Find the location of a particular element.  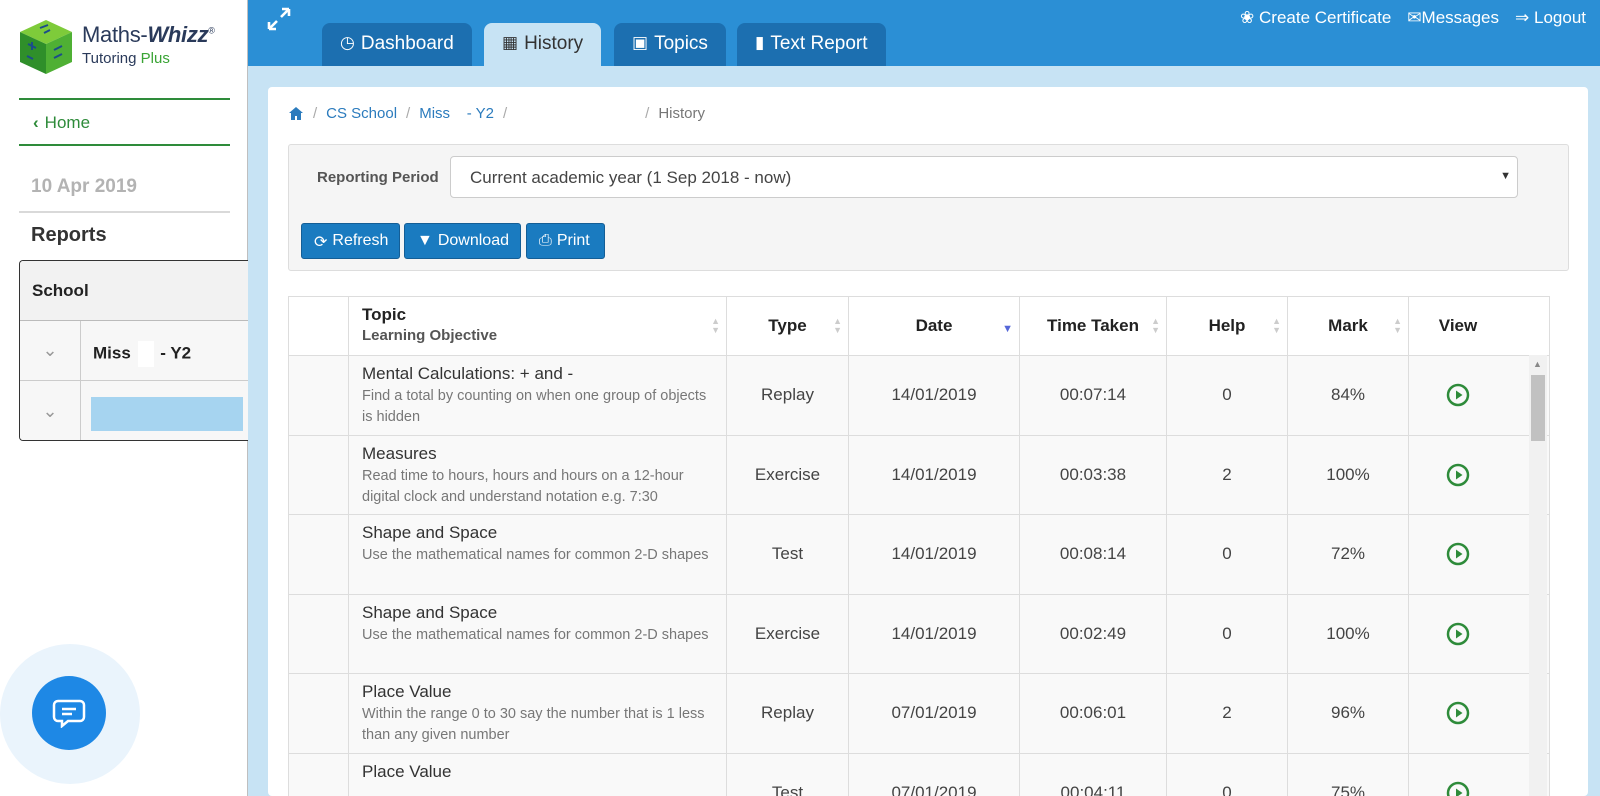

col-help: Help ▲ ▼ is located at coordinates (1227, 326).